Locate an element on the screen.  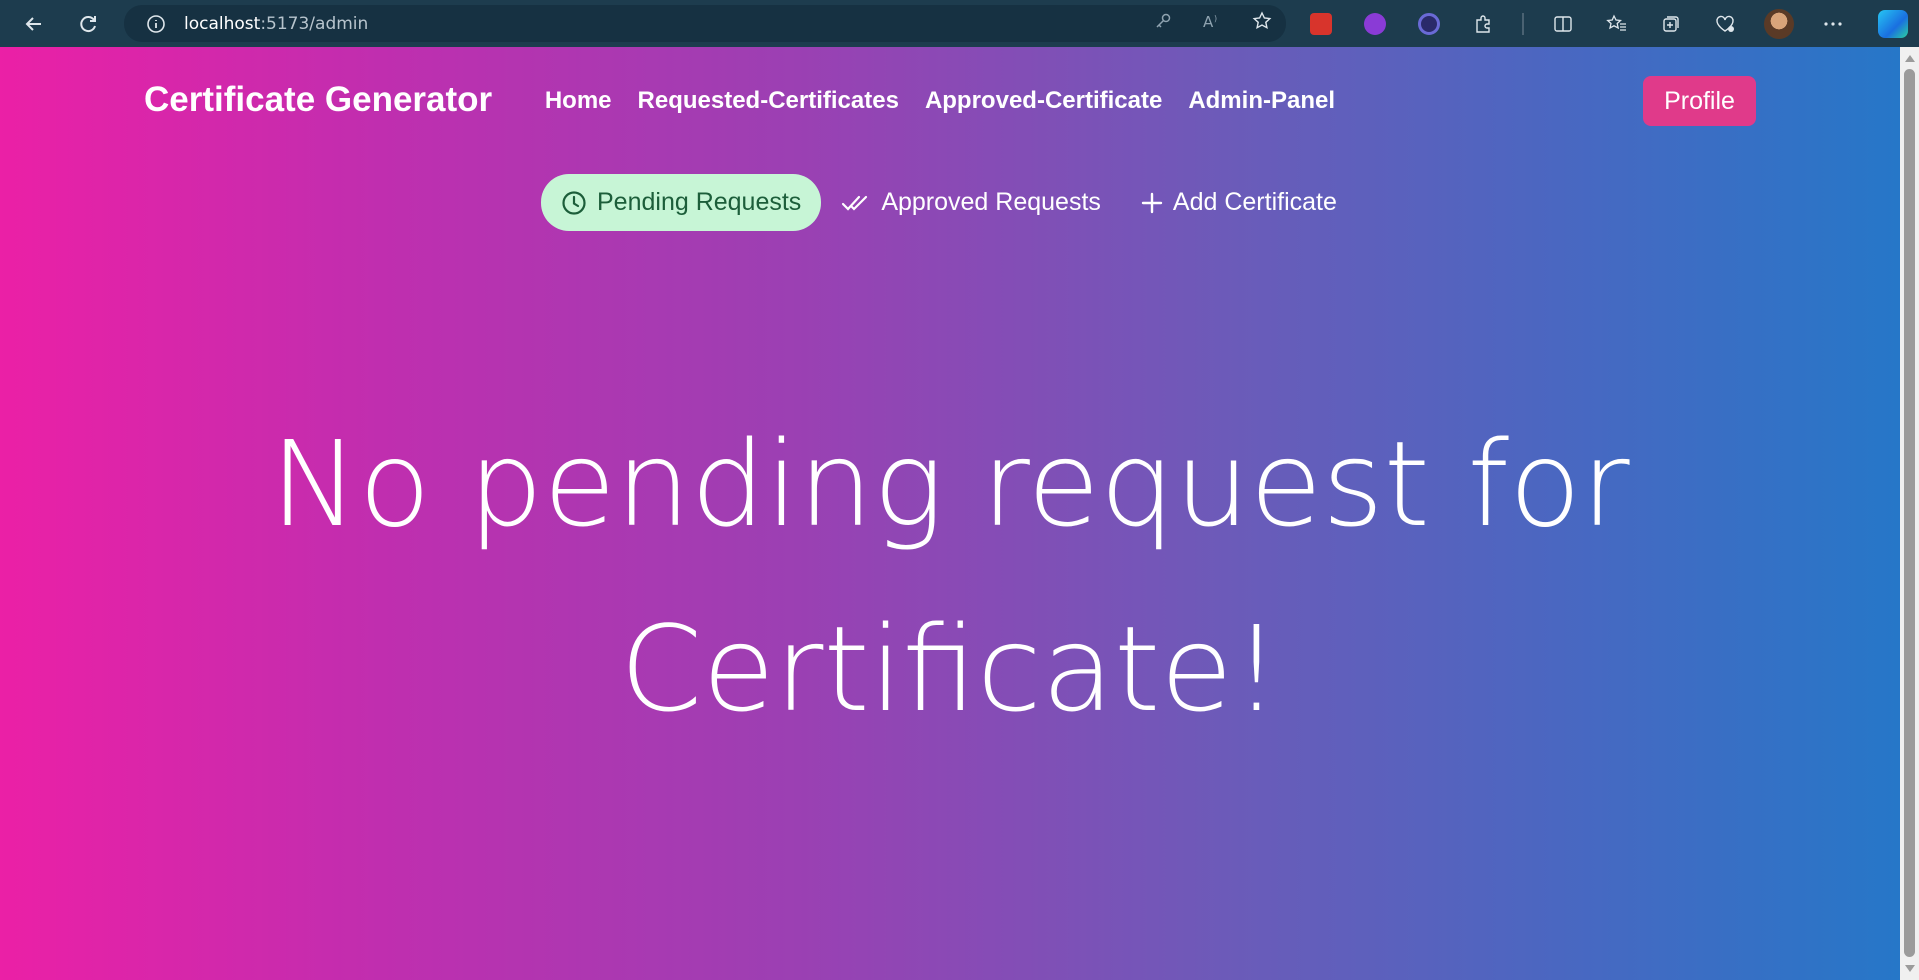
nav-link-admin-panel: Admin-Panel is located at coordinates (1261, 101).